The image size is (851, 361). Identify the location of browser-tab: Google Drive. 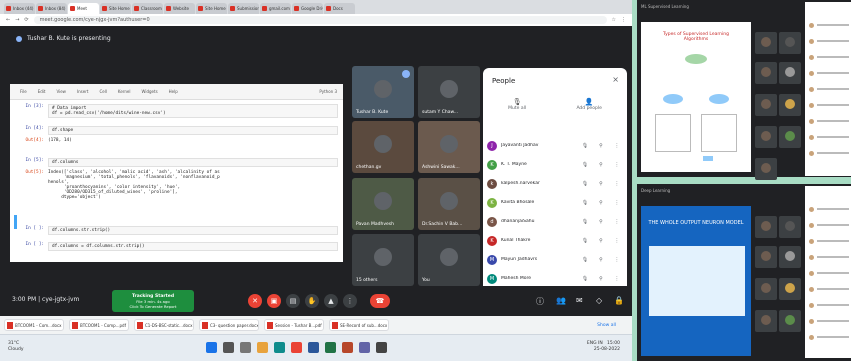
(307, 8).